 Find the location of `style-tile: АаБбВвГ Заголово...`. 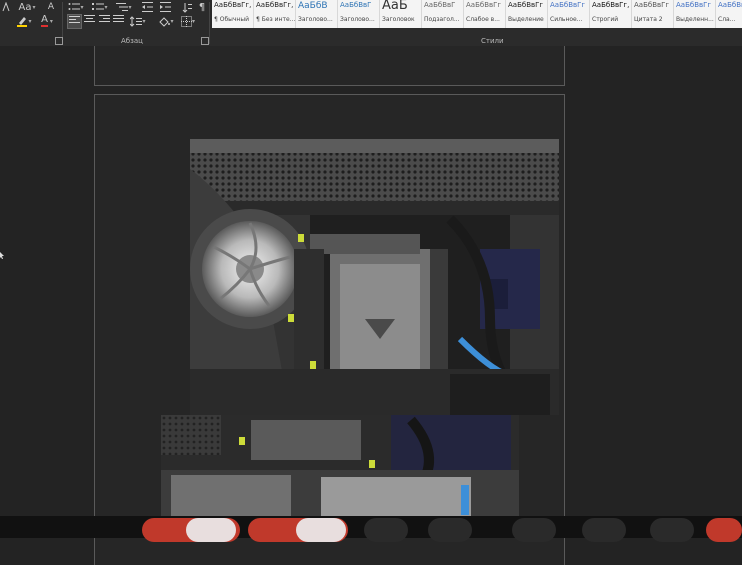

style-tile: АаБбВвГ Заголово... is located at coordinates (359, 14).